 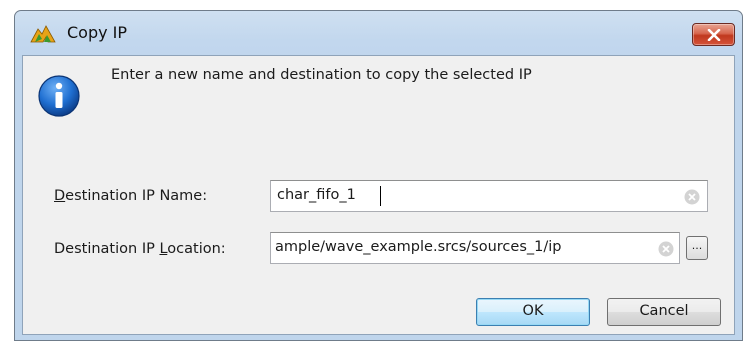 I want to click on text-caret, so click(x=380, y=196).